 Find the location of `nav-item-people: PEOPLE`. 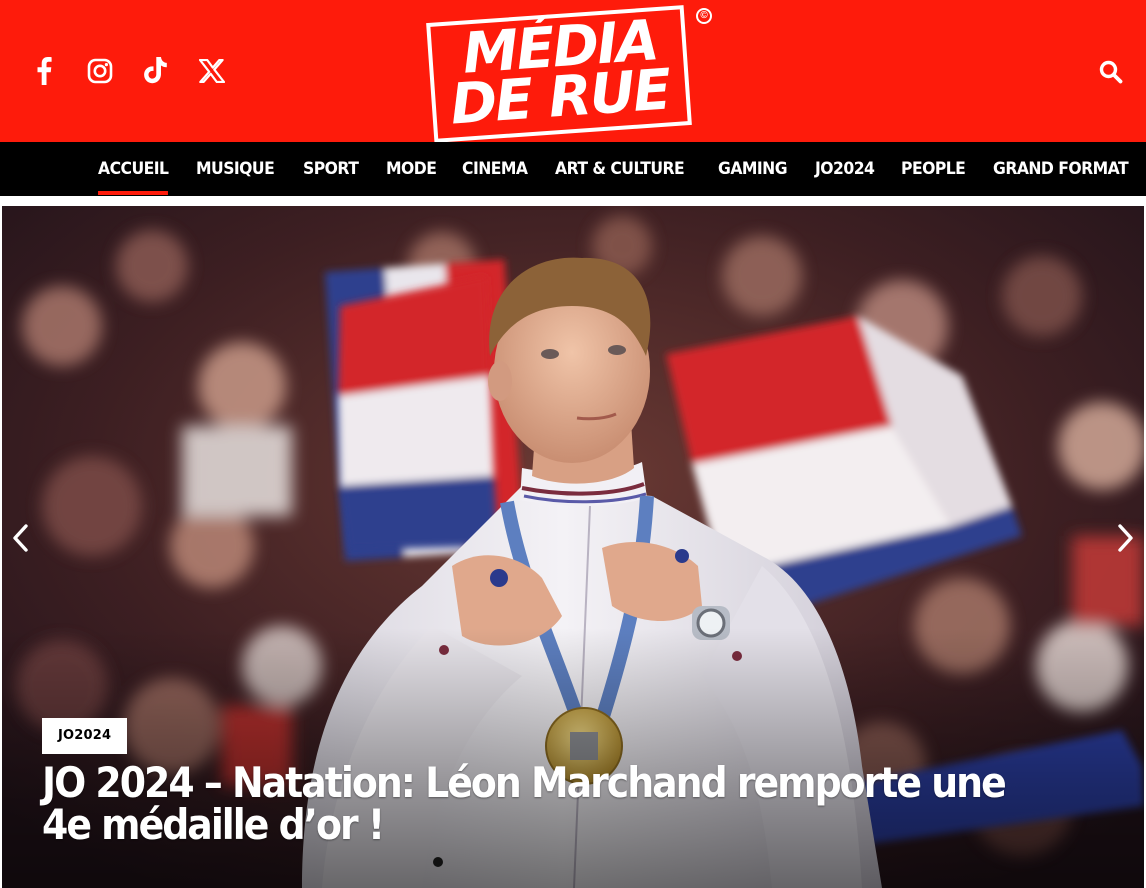

nav-item-people: PEOPLE is located at coordinates (933, 169).